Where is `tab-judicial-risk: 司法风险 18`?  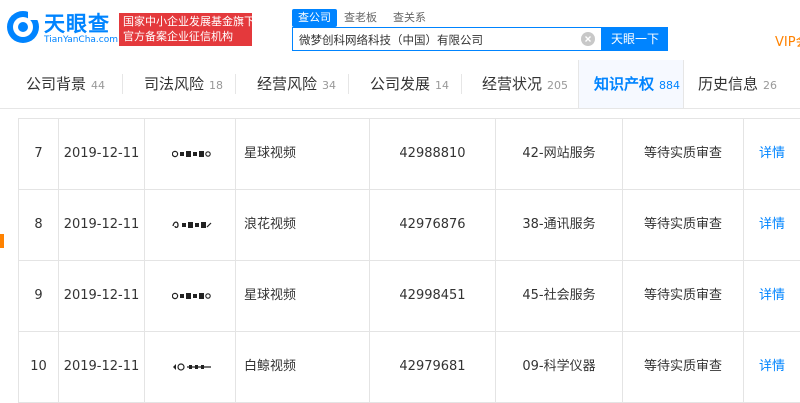 tab-judicial-risk: 司法风险 18 is located at coordinates (183, 84).